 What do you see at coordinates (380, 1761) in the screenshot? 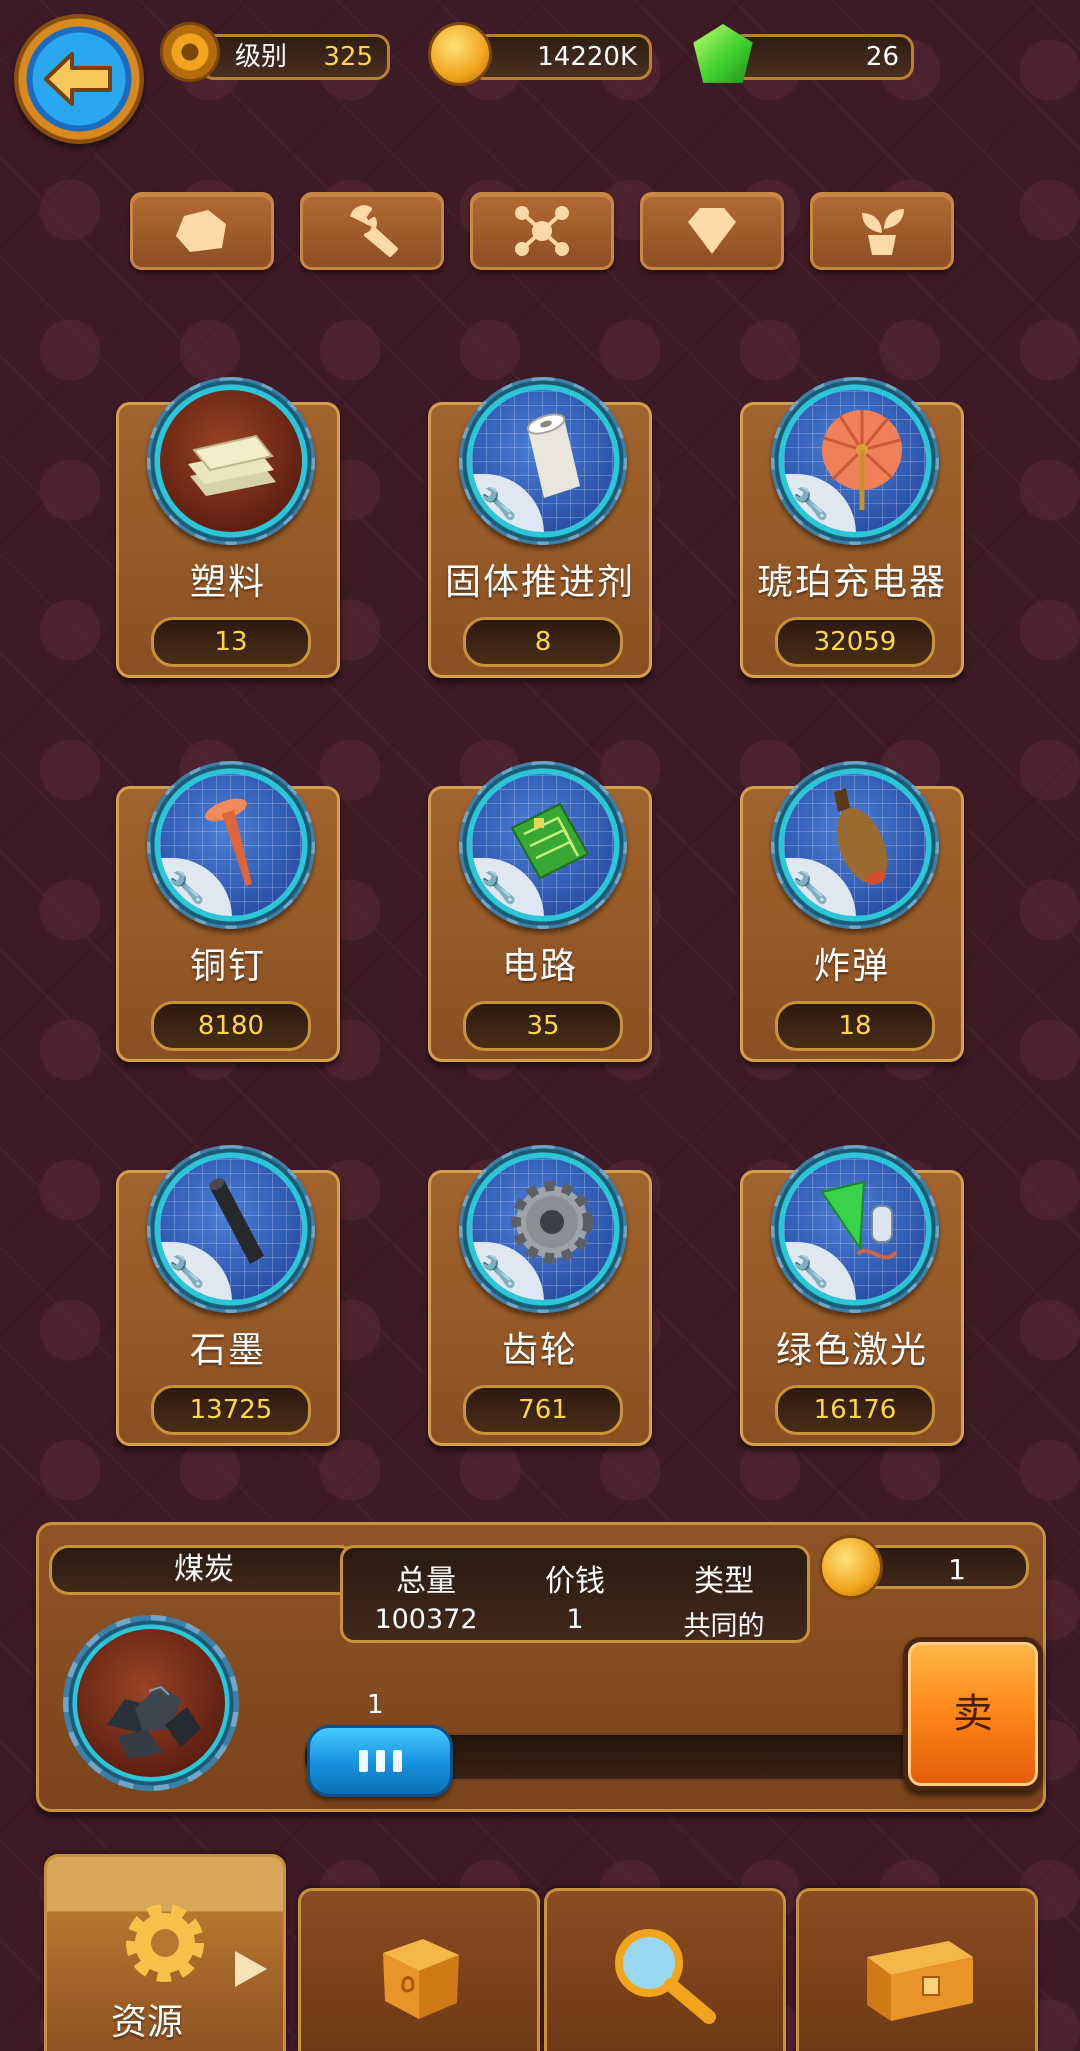
I see `quantity-slider-handle` at bounding box center [380, 1761].